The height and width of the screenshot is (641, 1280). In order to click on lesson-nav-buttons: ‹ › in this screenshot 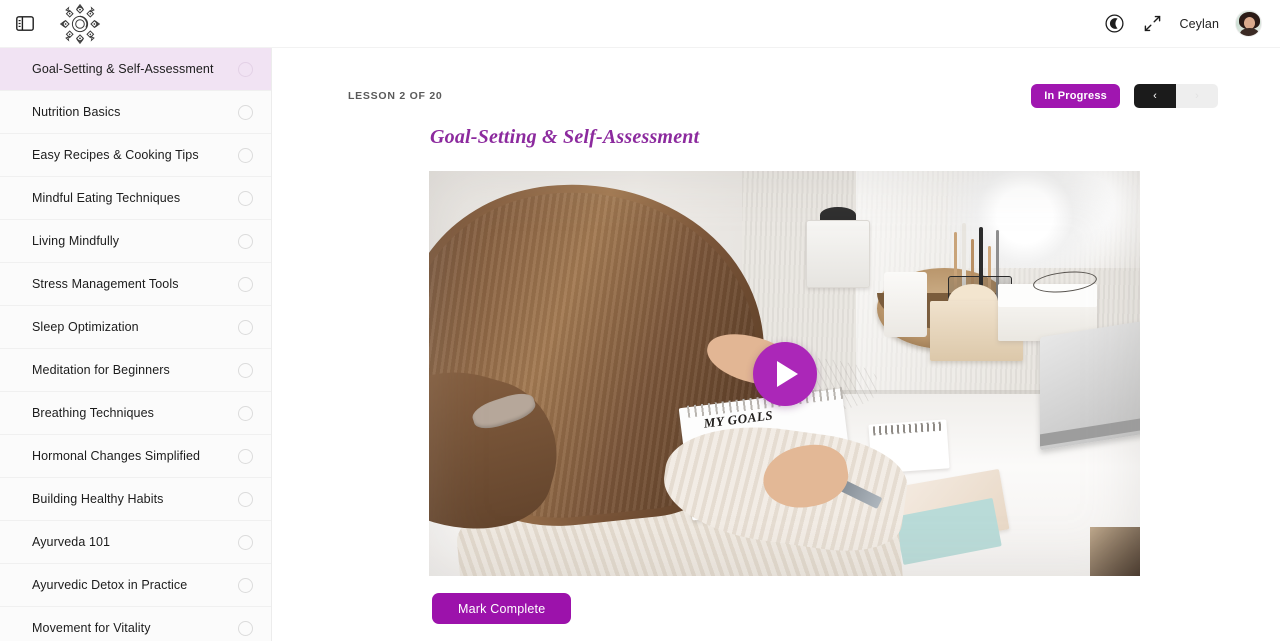, I will do `click(1176, 96)`.